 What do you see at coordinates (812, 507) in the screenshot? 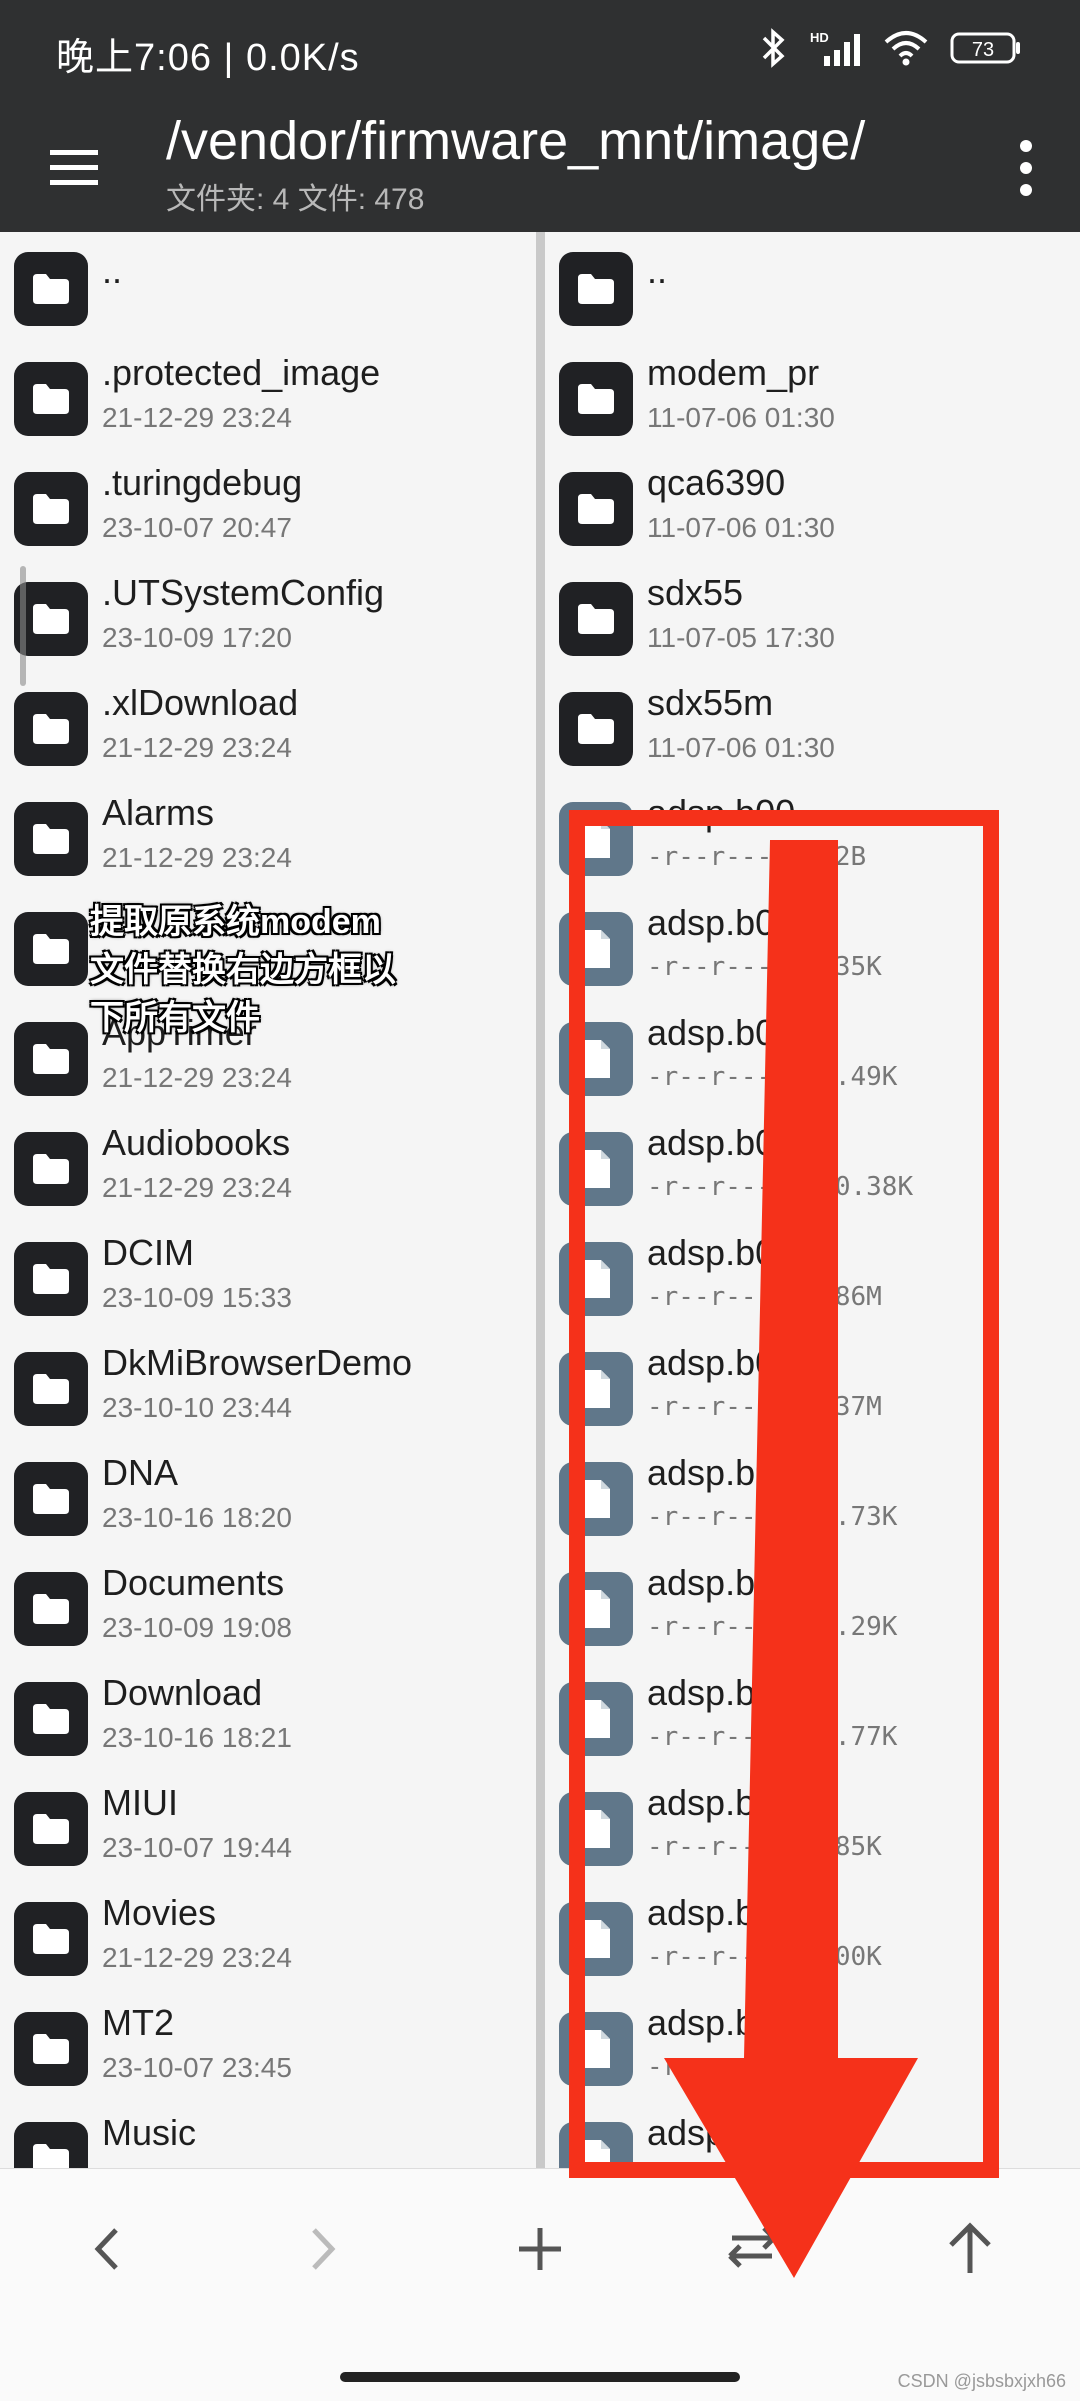
I see `list-item: qca6390 11-07-06 01:30` at bounding box center [812, 507].